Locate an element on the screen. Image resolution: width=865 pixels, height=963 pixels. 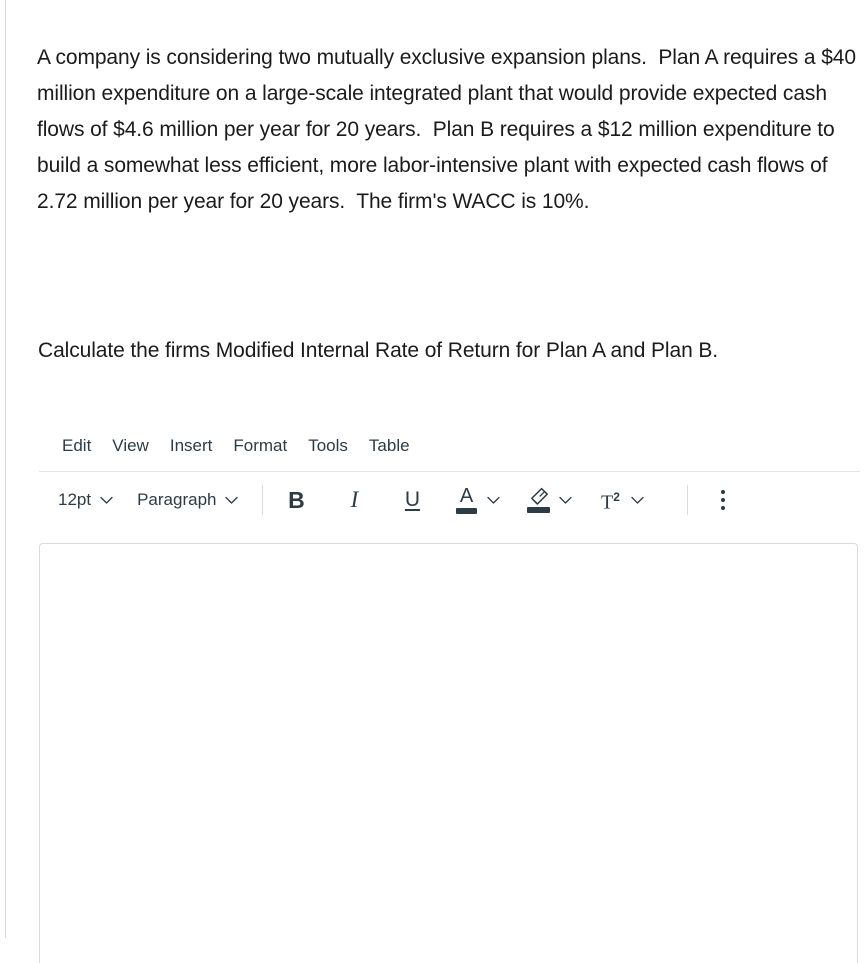
superscript-chevron-down-icon is located at coordinates (637, 500).